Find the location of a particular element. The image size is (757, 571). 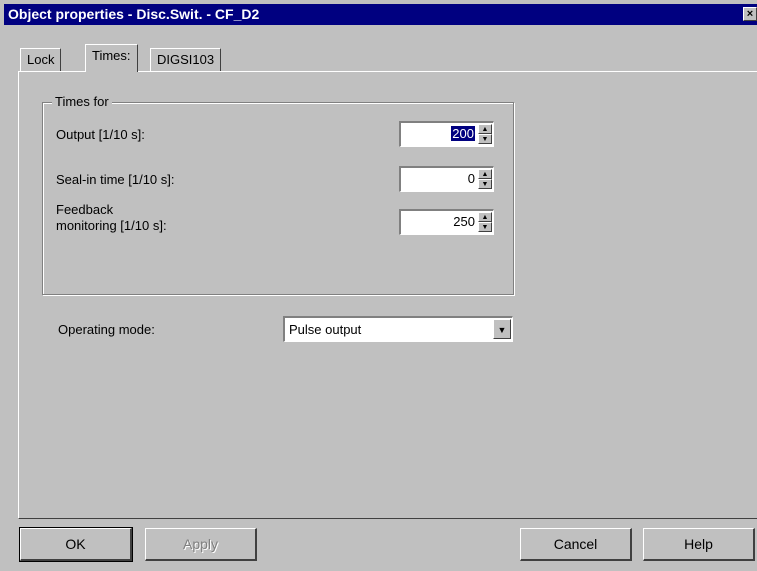

tab-digsi103: DIGSI103 is located at coordinates (186, 60).